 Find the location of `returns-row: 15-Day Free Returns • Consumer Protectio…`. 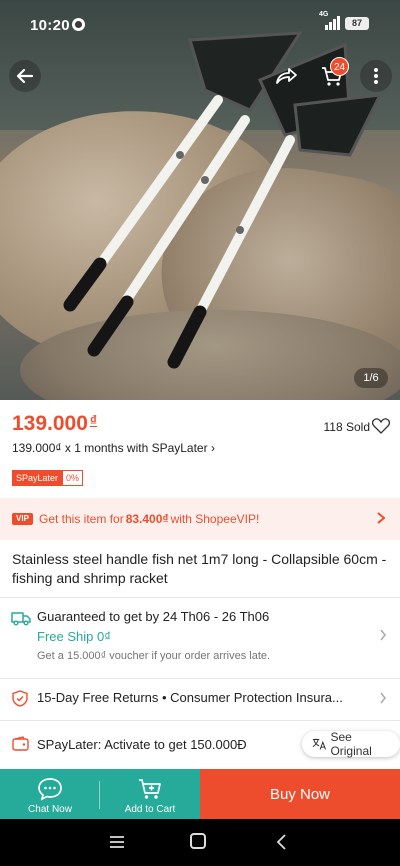

returns-row: 15-Day Free Returns • Consumer Protectio… is located at coordinates (200, 698).